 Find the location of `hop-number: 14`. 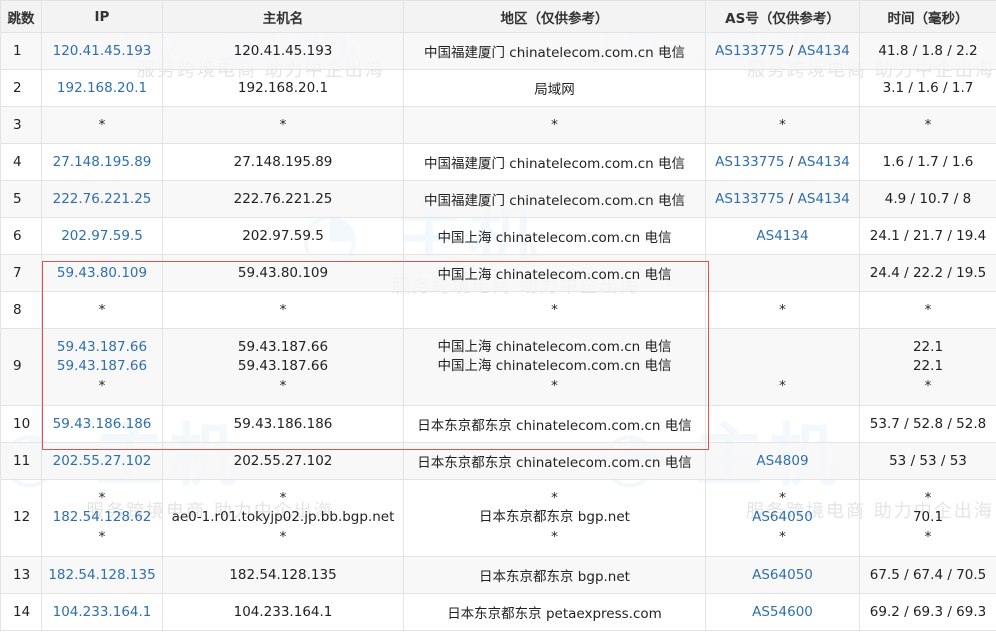

hop-number: 14 is located at coordinates (22, 612).